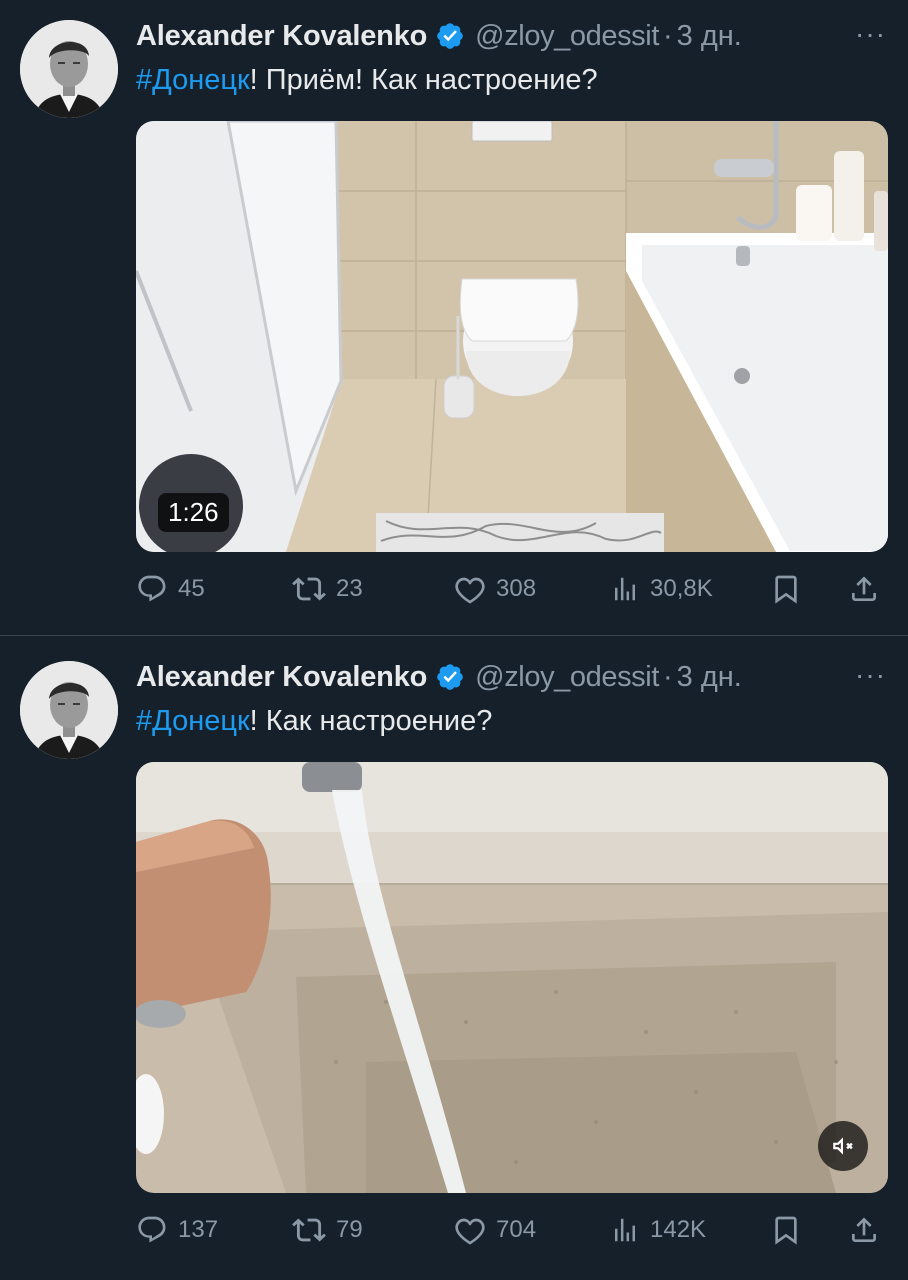  I want to click on retweet-button: 79, so click(327, 1230).